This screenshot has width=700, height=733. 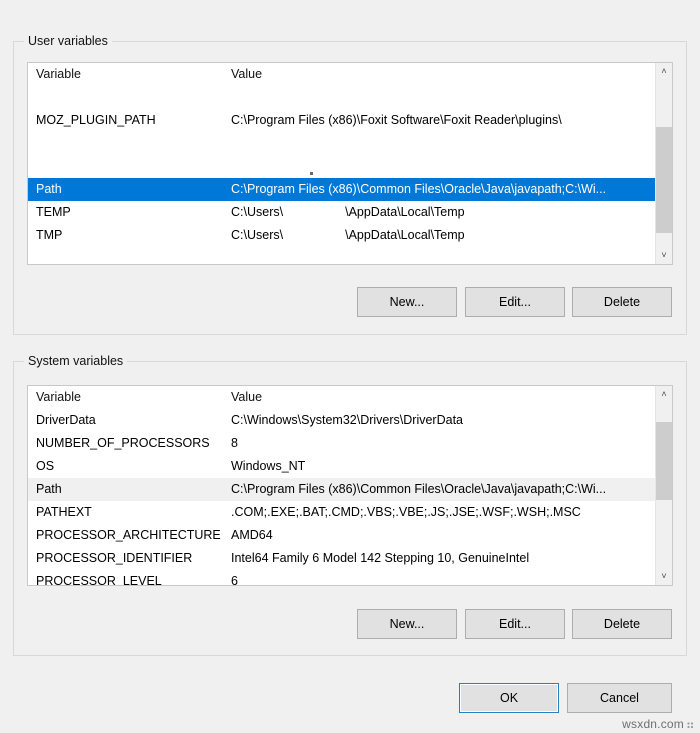 What do you see at coordinates (311, 173) in the screenshot?
I see `redaction-dot-artifact` at bounding box center [311, 173].